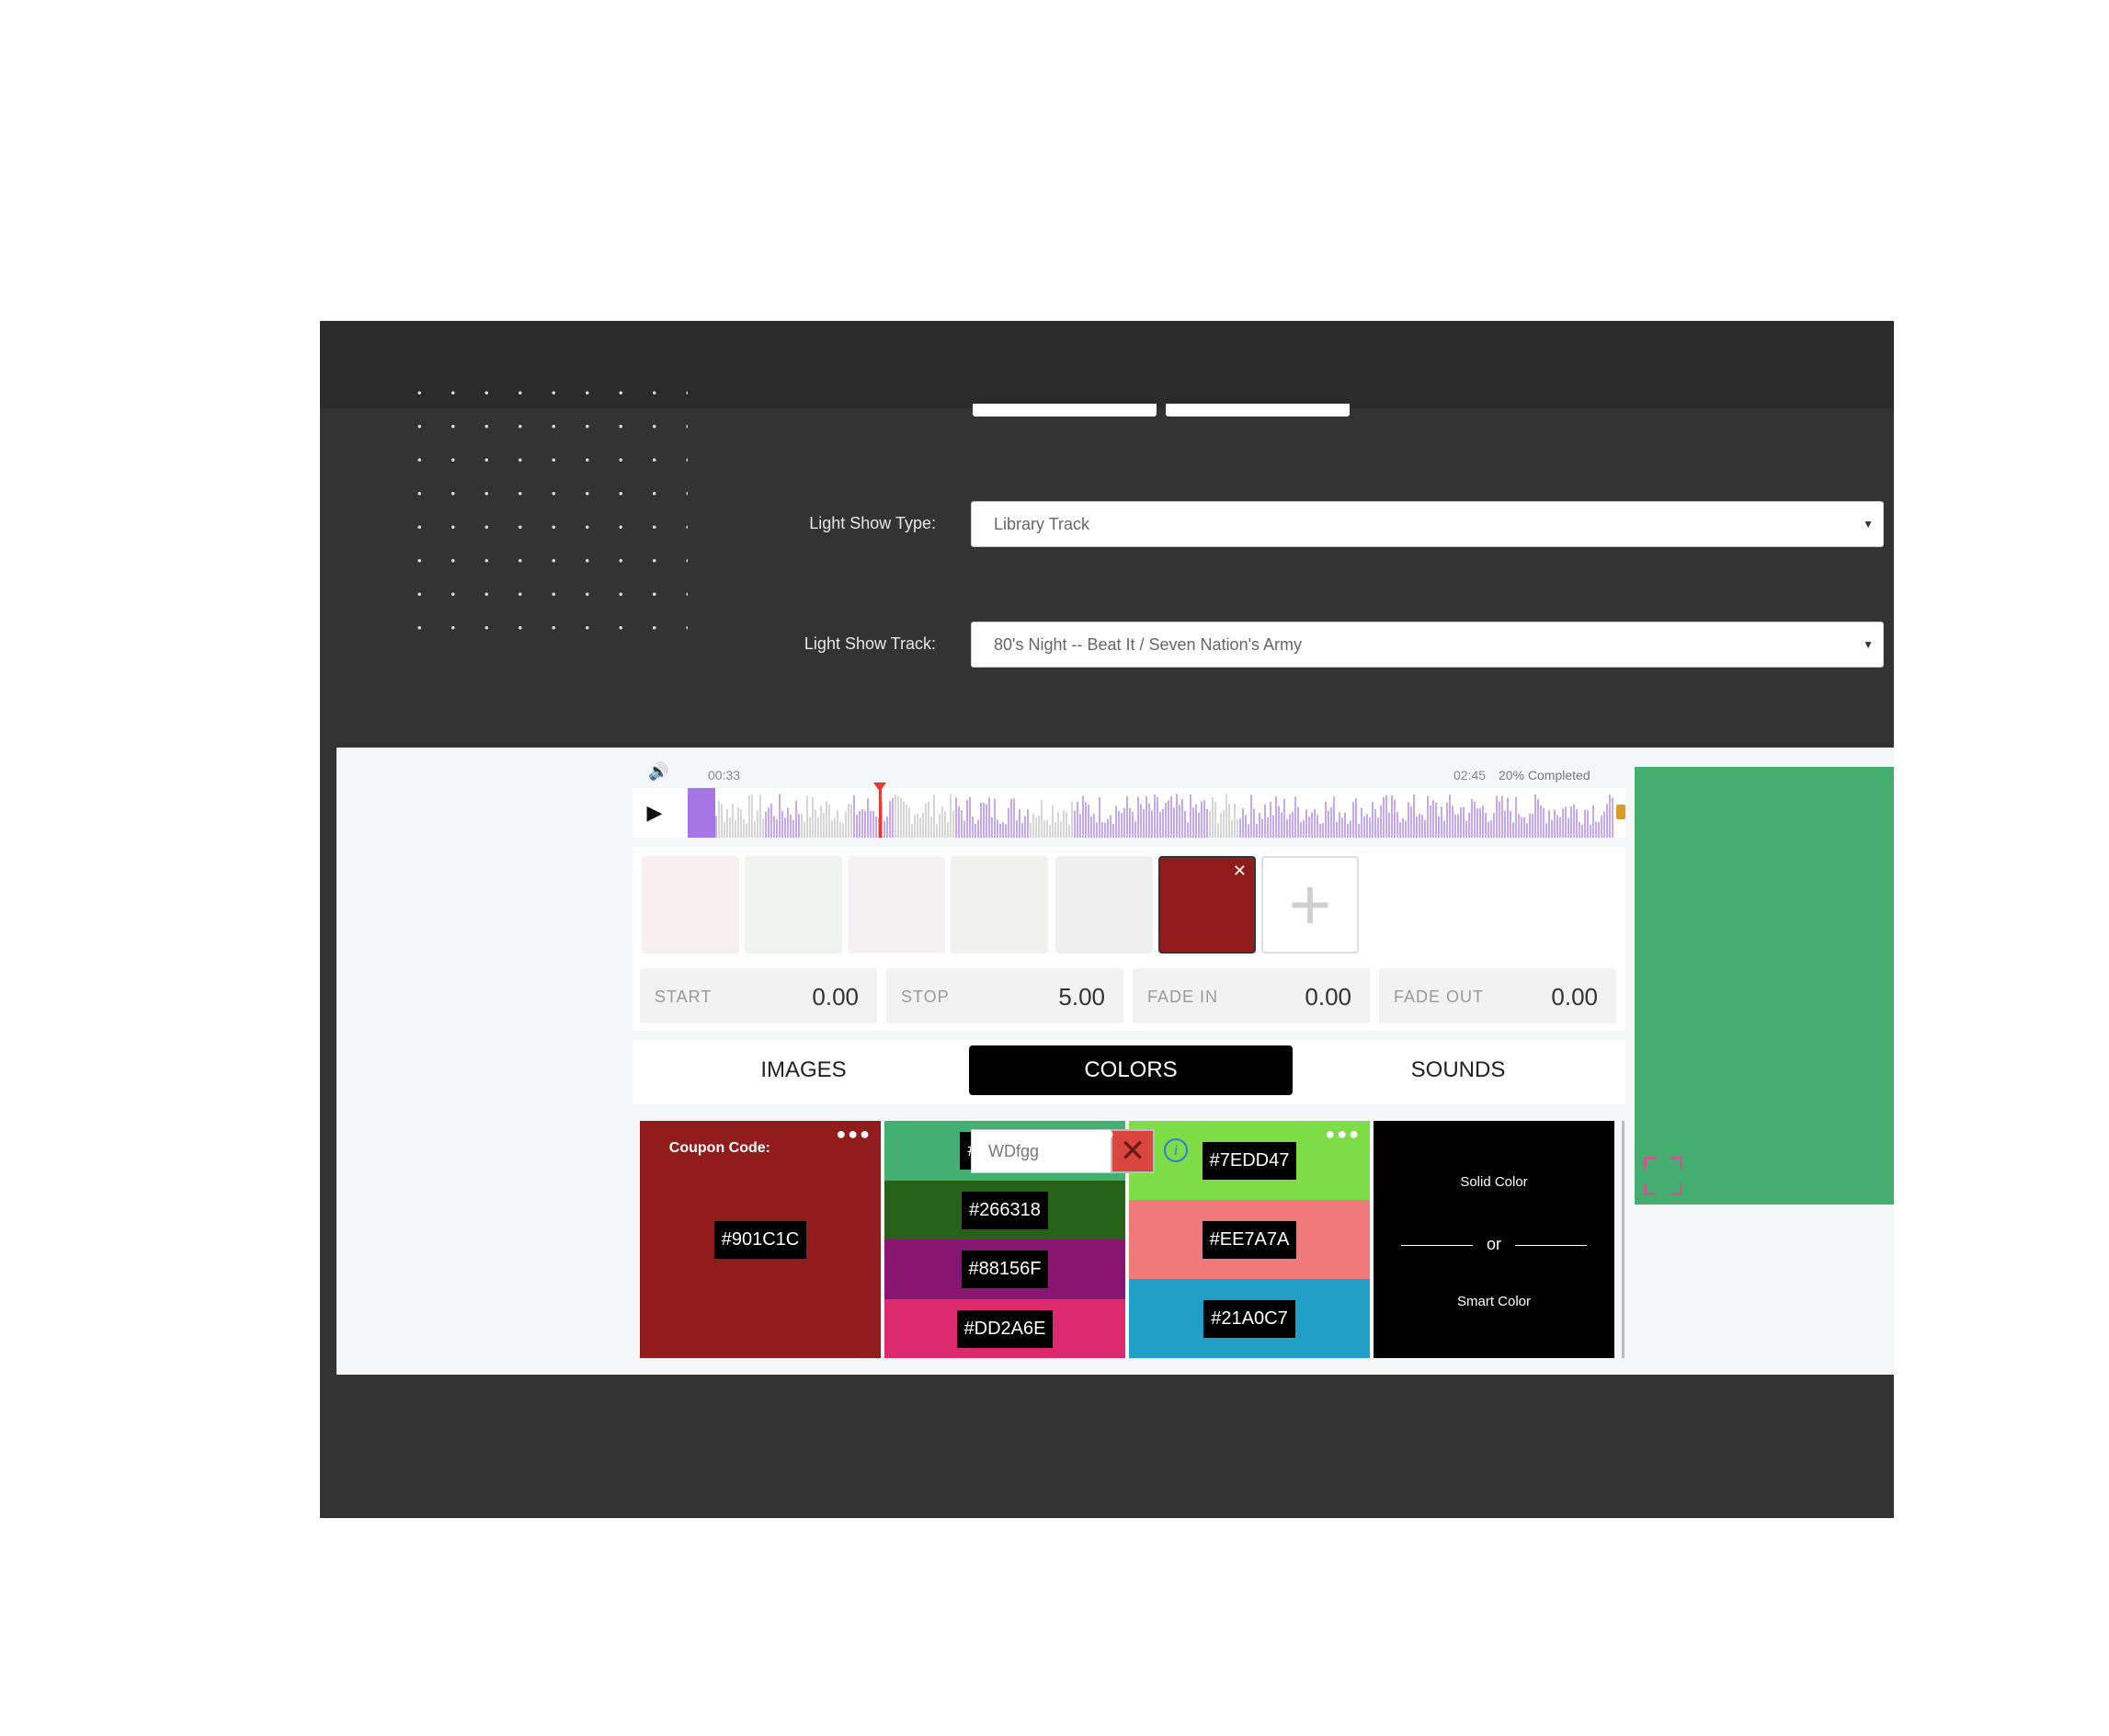  Describe the element at coordinates (835, 997) in the screenshot. I see `start-value: 0.00` at that location.